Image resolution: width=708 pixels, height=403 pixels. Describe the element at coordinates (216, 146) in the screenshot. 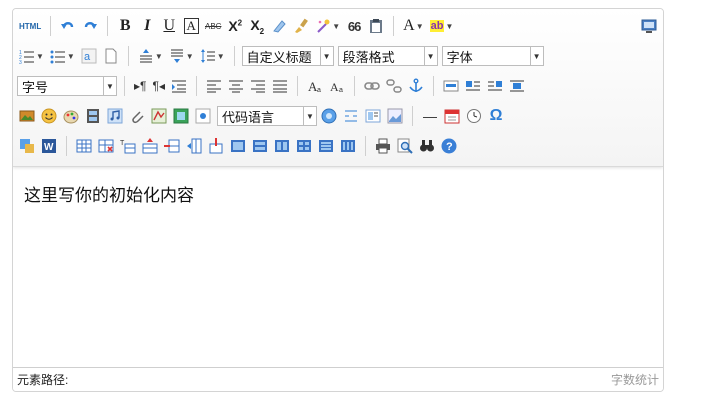

I see `deletecol-button` at that location.